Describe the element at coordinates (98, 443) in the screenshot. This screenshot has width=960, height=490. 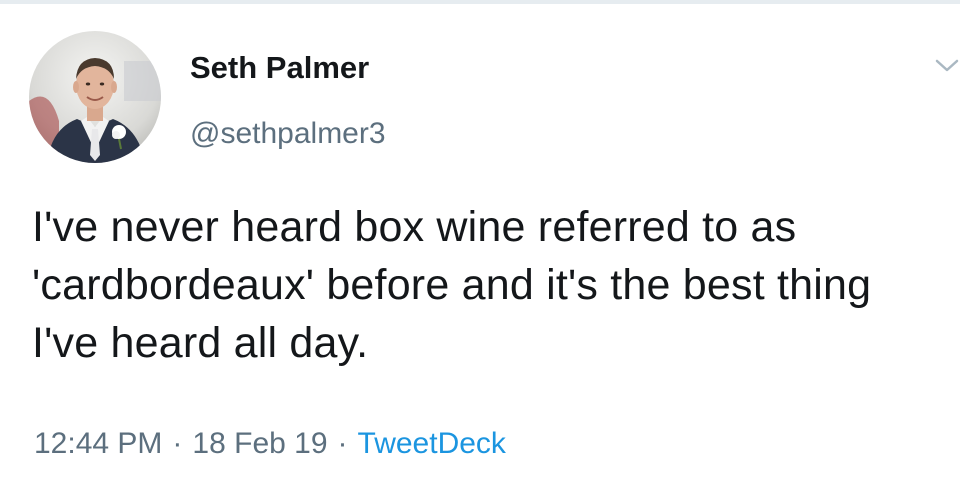
I see `tweet-time: 12:44 PM` at that location.